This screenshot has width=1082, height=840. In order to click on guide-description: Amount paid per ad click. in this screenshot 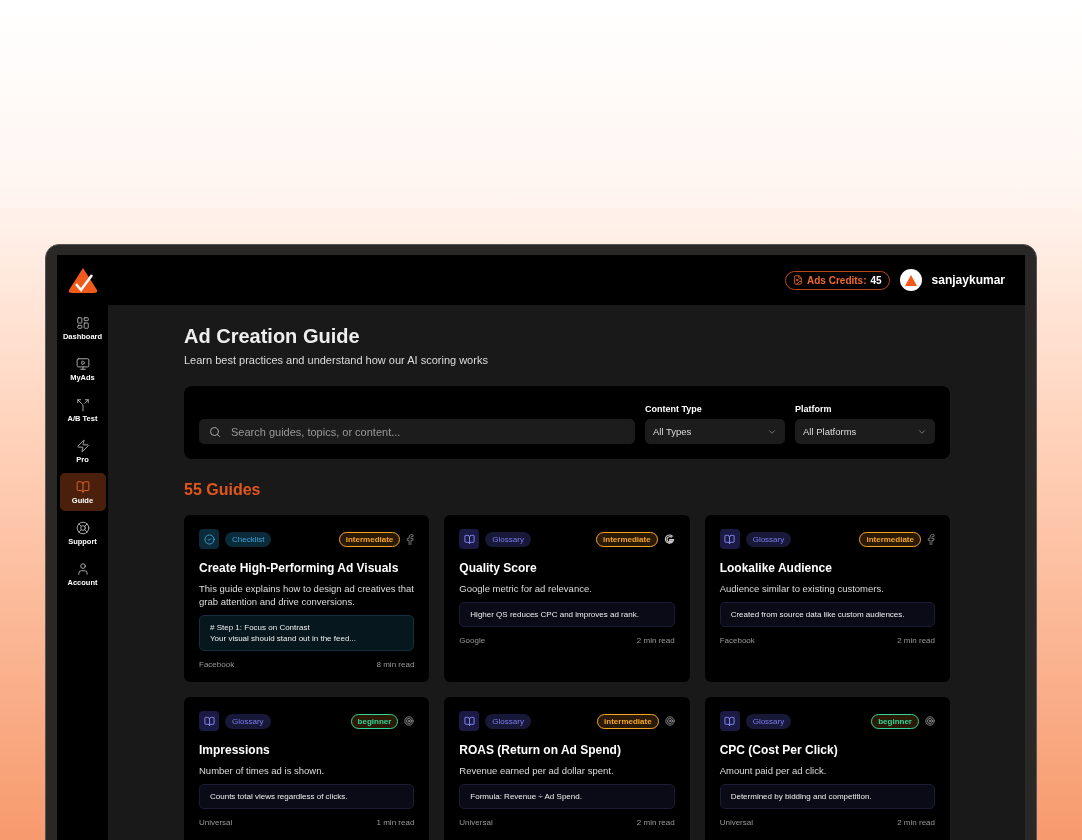, I will do `click(773, 770)`.